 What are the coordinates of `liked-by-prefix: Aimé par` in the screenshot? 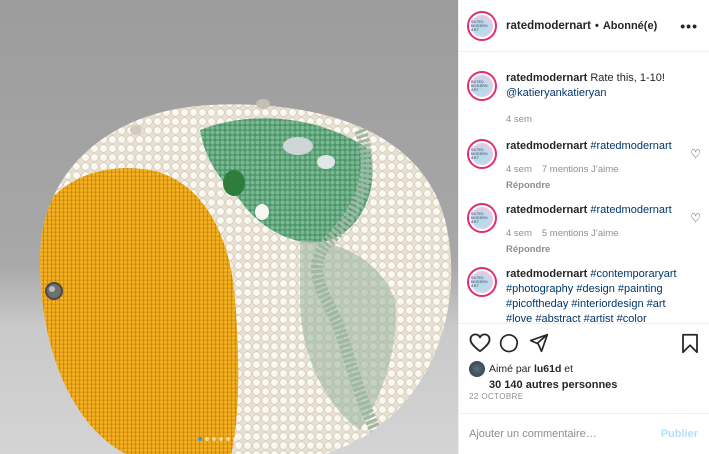 It's located at (510, 369).